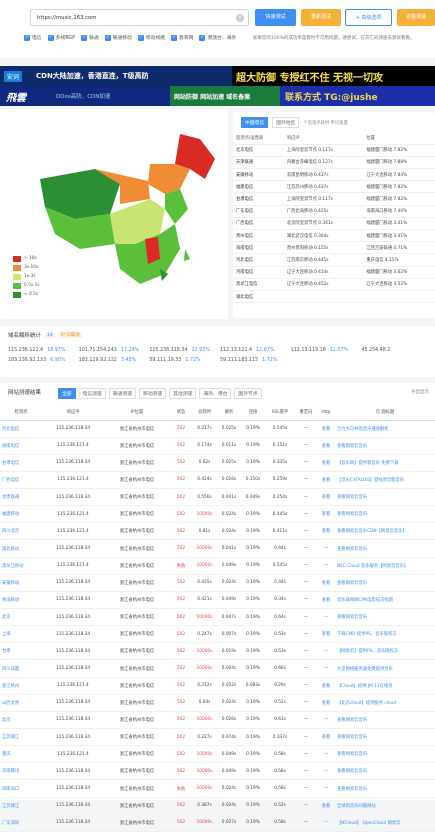 The width and height of the screenshot is (435, 832). What do you see at coordinates (73, 413) in the screenshot?
I see `results-col-header: 响应IP` at bounding box center [73, 413].